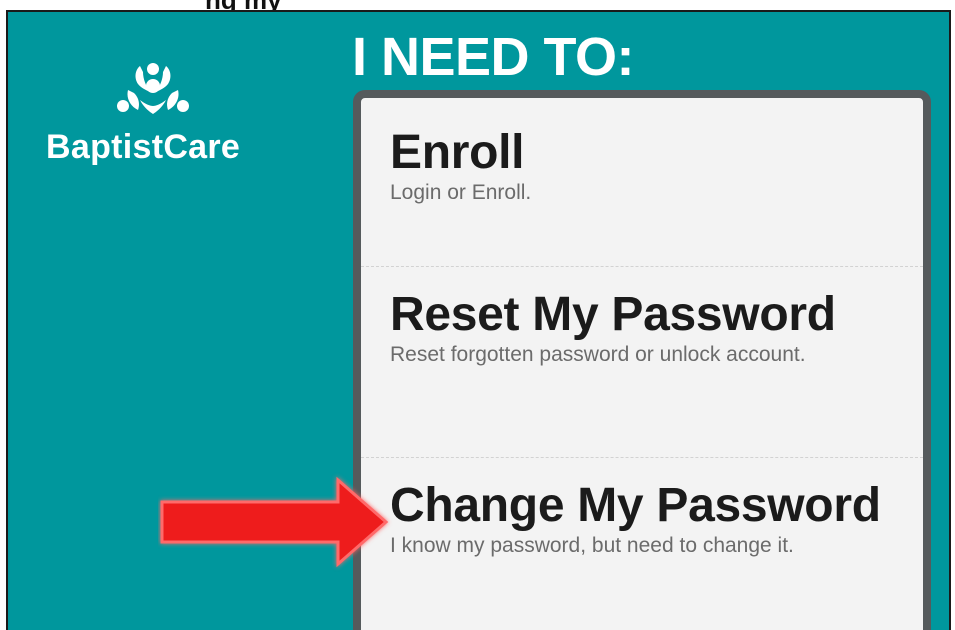  Describe the element at coordinates (143, 147) in the screenshot. I see `brand-name: BaptistCare` at that location.